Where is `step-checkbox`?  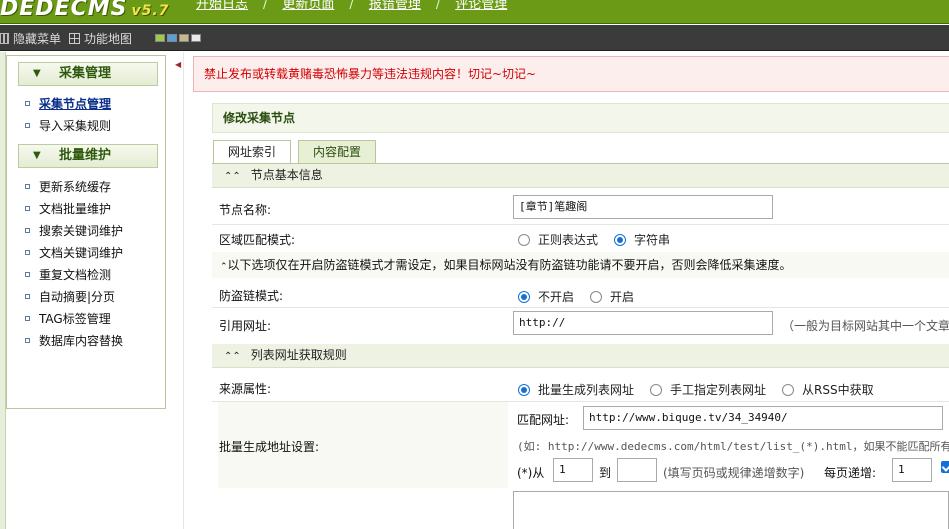
step-checkbox is located at coordinates (945, 467).